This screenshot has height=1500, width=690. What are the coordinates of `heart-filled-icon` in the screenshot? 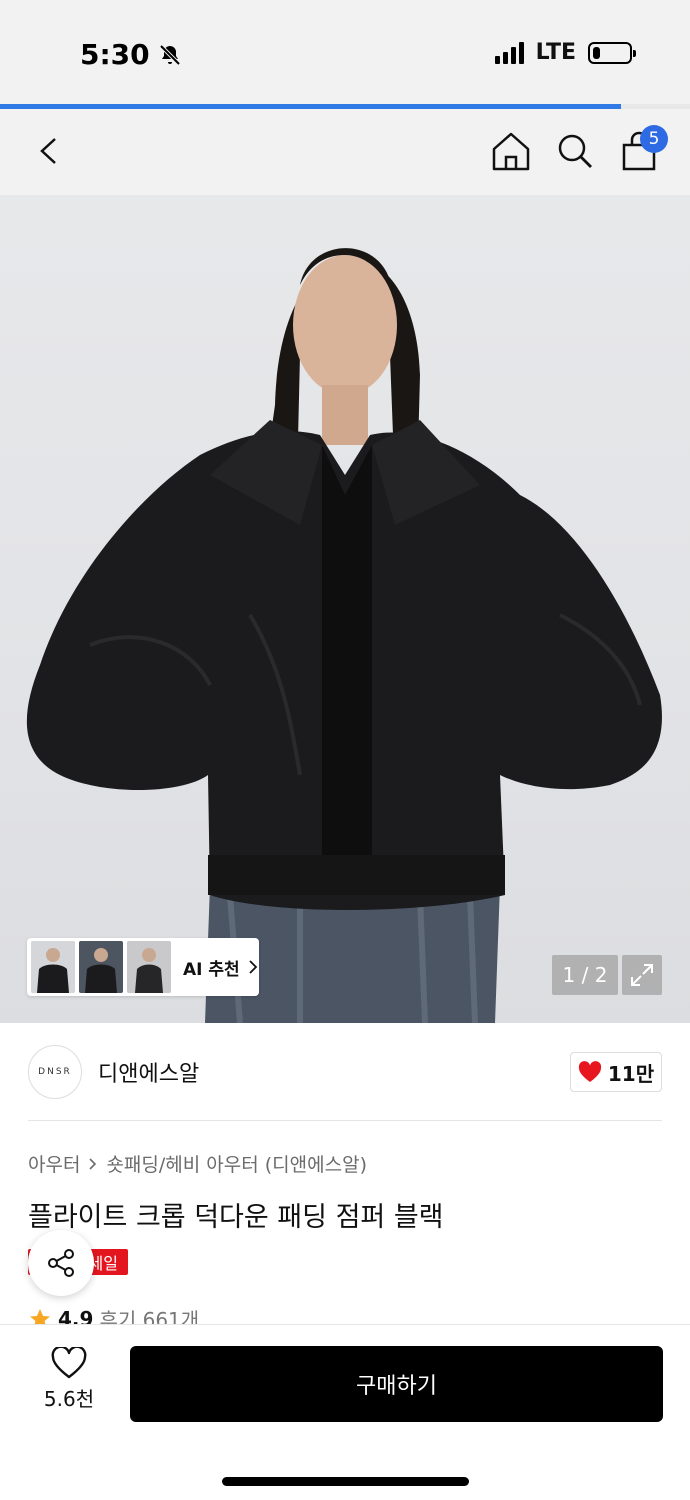 It's located at (590, 1071).